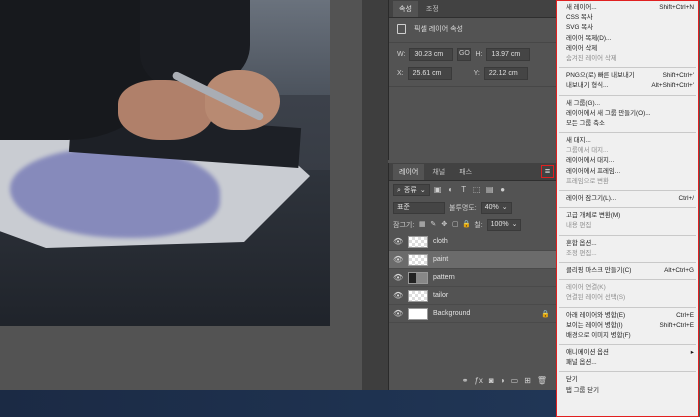 This screenshot has height=417, width=700. Describe the element at coordinates (465, 172) in the screenshot. I see `tab-paths: 패스` at that location.